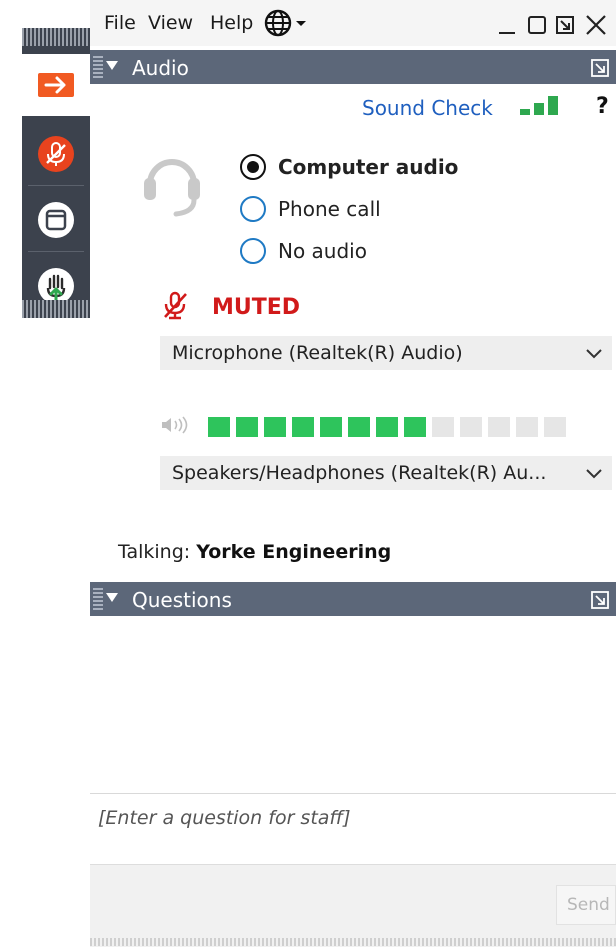 The height and width of the screenshot is (947, 616). Describe the element at coordinates (256, 307) in the screenshot. I see `muted-status: MUTED` at that location.